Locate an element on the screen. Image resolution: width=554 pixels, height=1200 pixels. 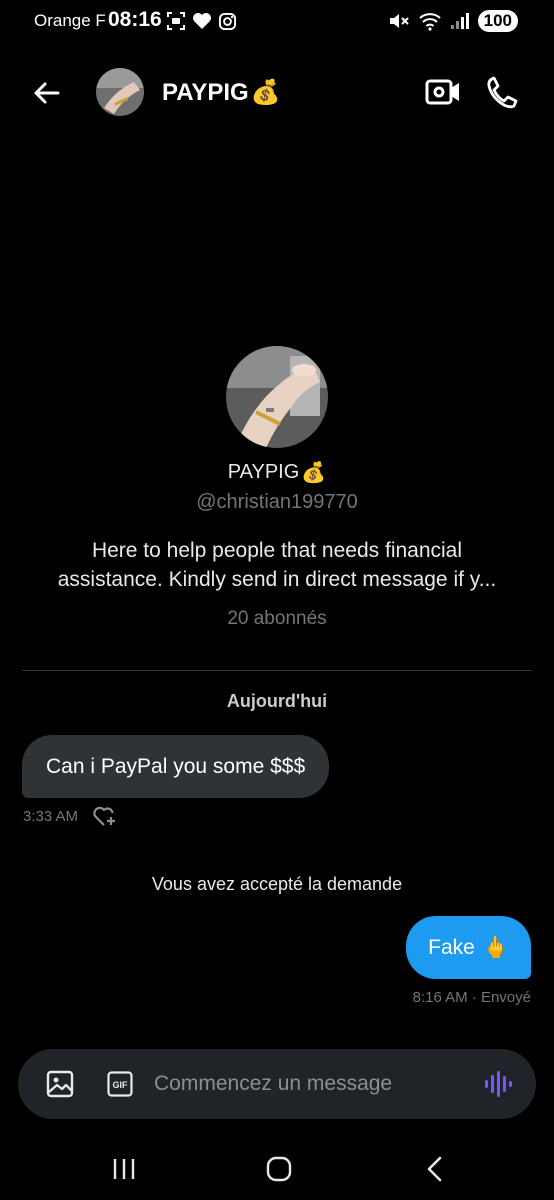
voice-message-icon is located at coordinates (499, 1084).